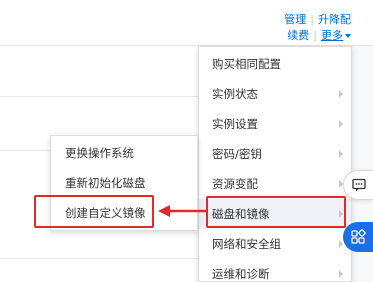 This screenshot has width=373, height=282. I want to click on menu-item-ops-diagnostics: 运维和诊断, so click(275, 270).